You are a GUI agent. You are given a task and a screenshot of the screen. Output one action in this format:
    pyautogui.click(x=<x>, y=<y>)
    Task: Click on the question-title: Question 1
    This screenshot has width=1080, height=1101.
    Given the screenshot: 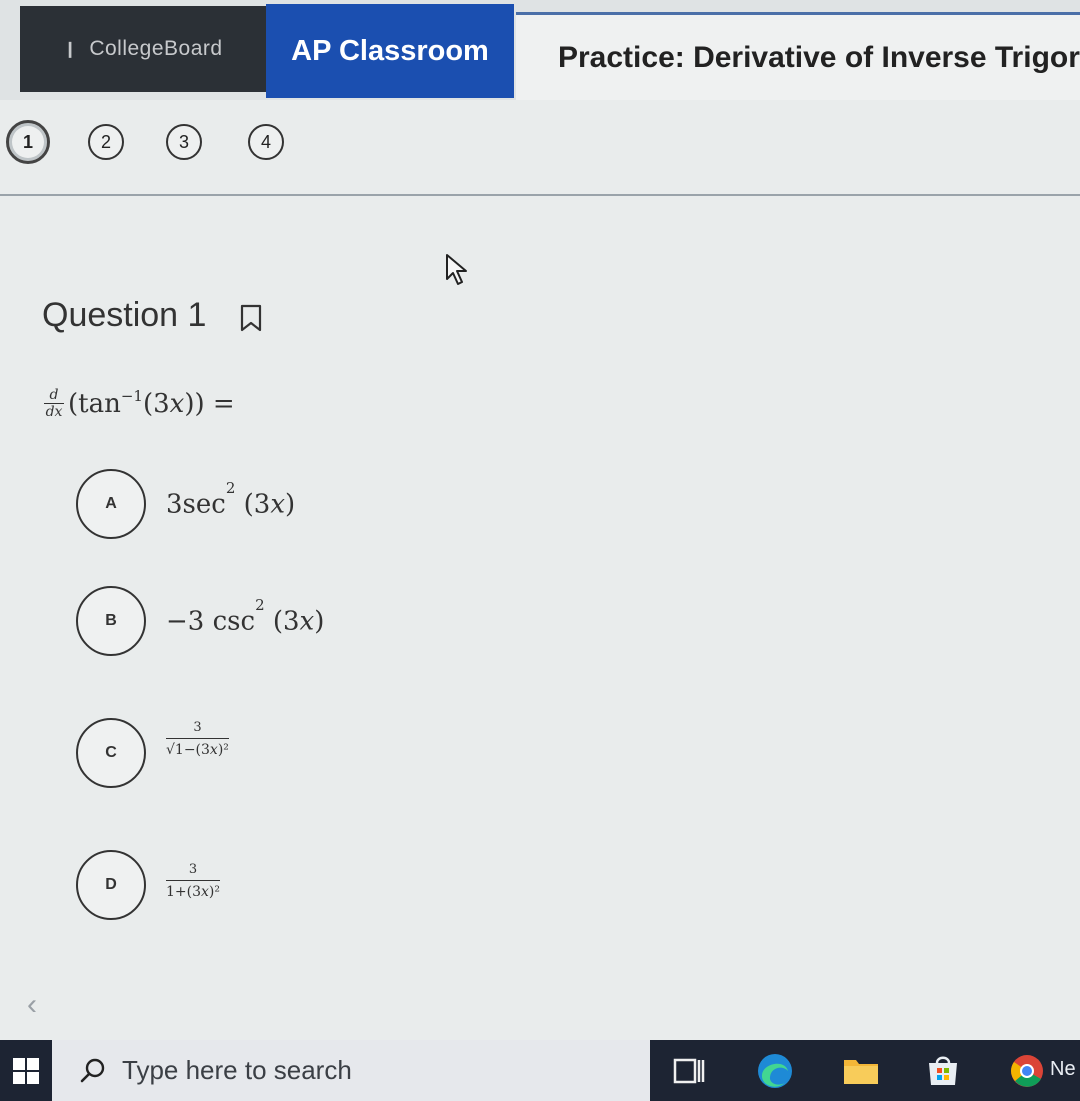 What is the action you would take?
    pyautogui.click(x=124, y=315)
    